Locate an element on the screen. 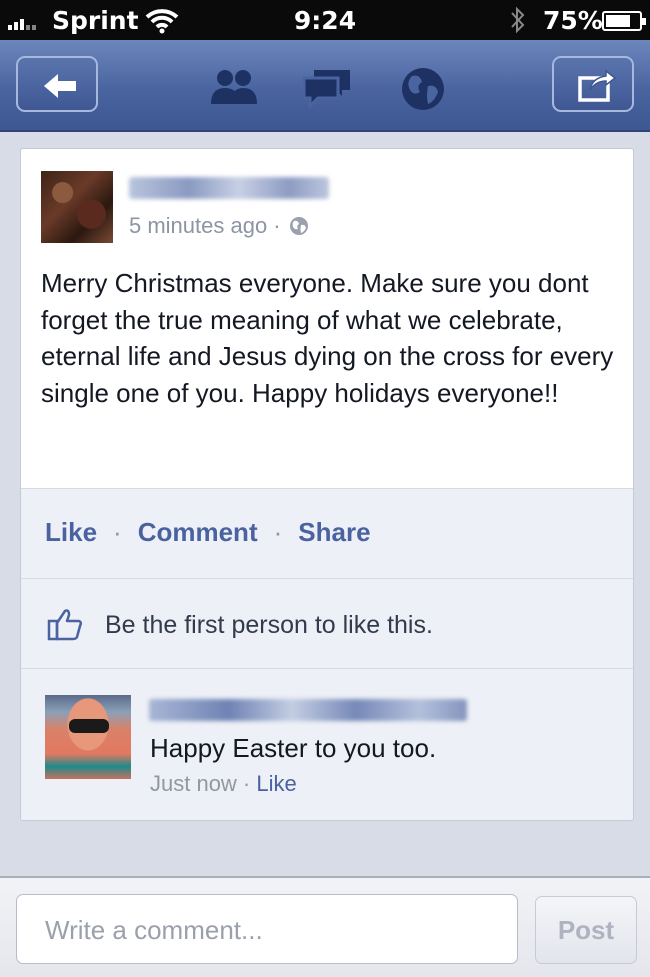  author-avatar is located at coordinates (77, 207).